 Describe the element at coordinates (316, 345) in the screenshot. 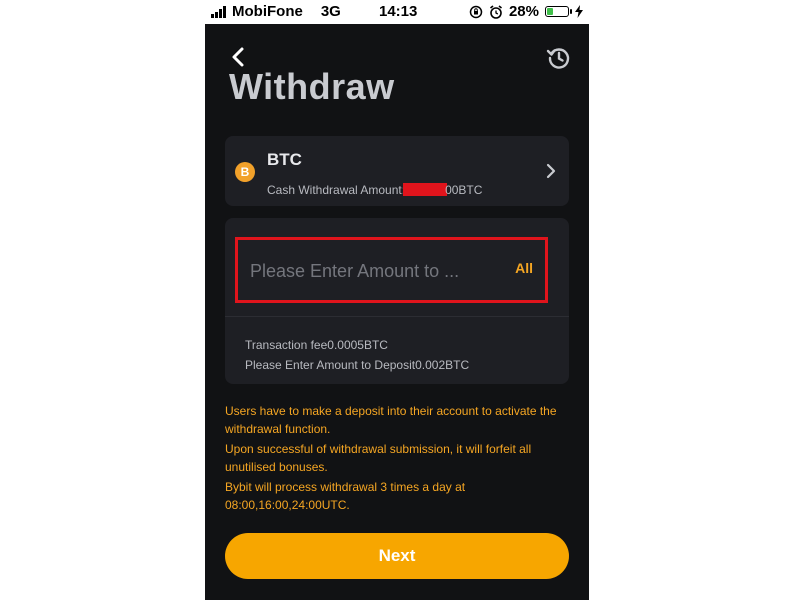

I see `transaction-fee-text: Transaction fee0.0005BTC` at that location.